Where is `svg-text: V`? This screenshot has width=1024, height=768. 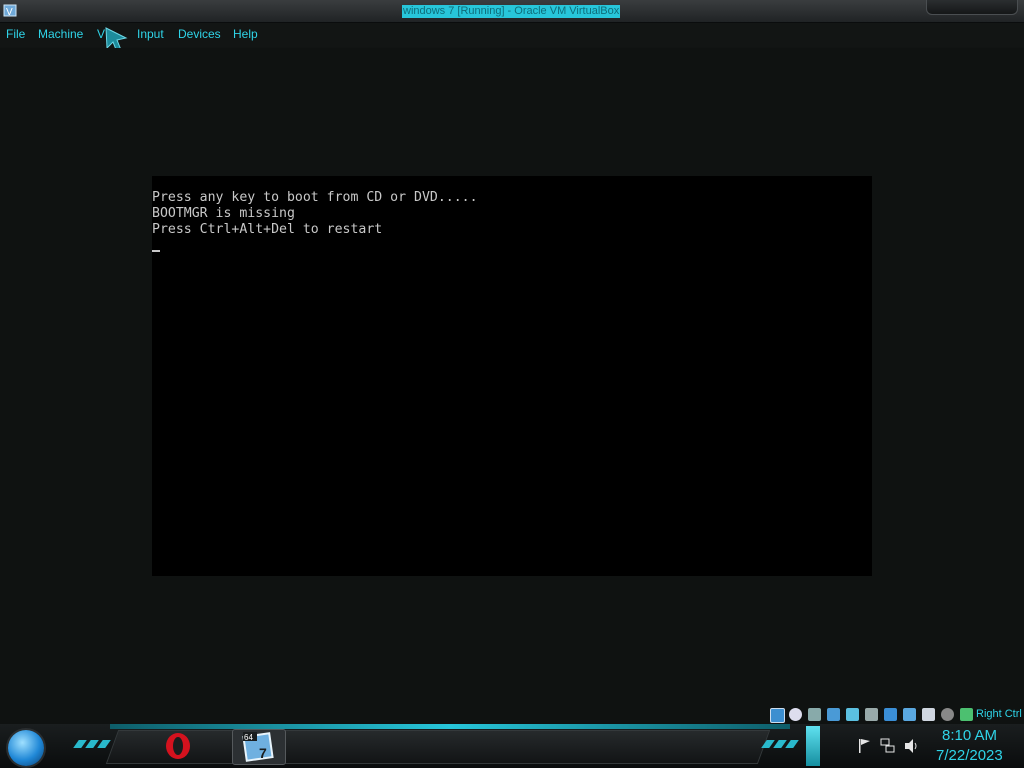 svg-text: V is located at coordinates (9, 12).